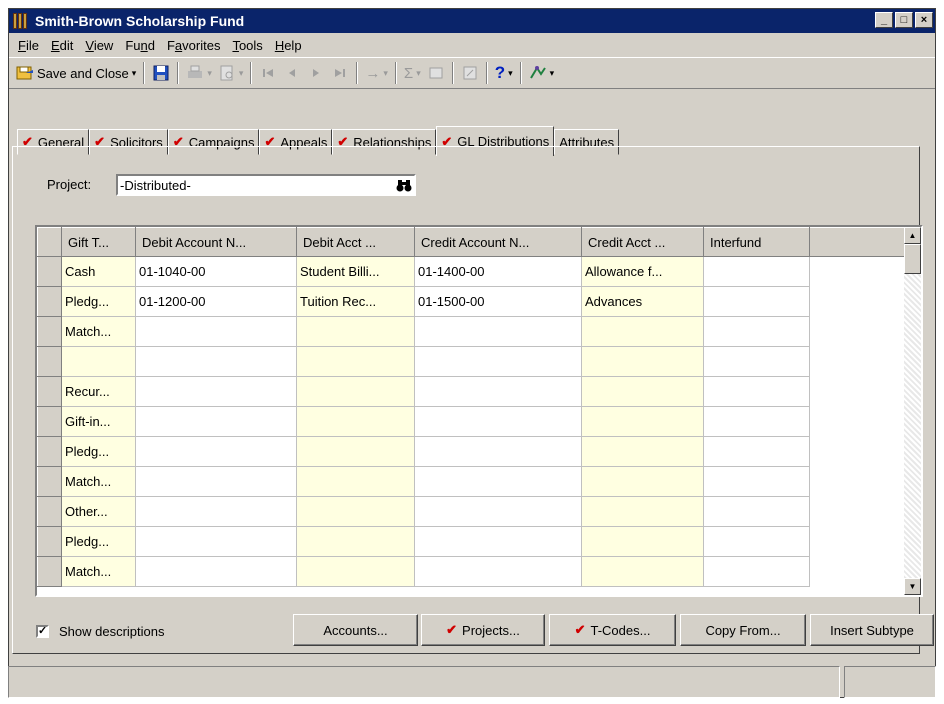  I want to click on menu-fund: Fund, so click(140, 45).